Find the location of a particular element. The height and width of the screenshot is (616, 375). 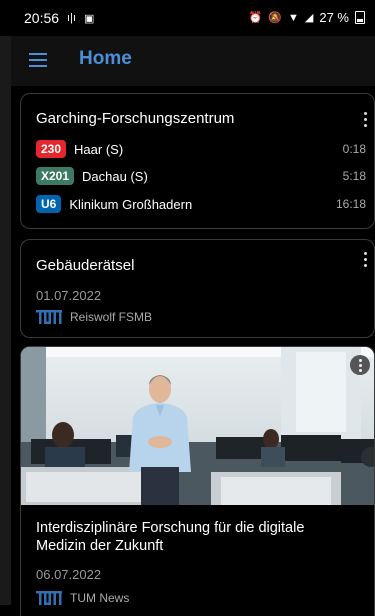

mute-icon: 🔕 is located at coordinates (275, 18).